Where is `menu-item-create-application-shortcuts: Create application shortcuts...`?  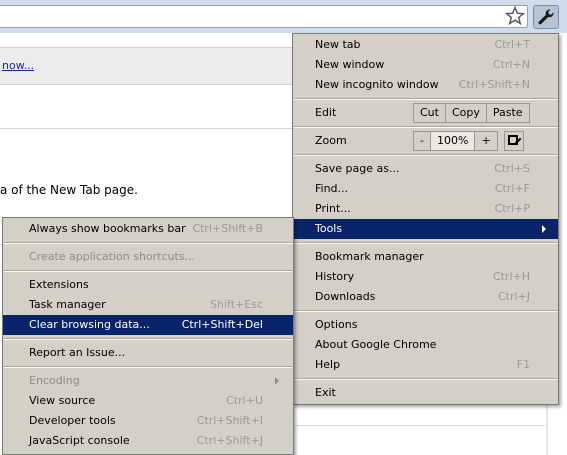
menu-item-create-application-shortcuts: Create application shortcuts... is located at coordinates (148, 257).